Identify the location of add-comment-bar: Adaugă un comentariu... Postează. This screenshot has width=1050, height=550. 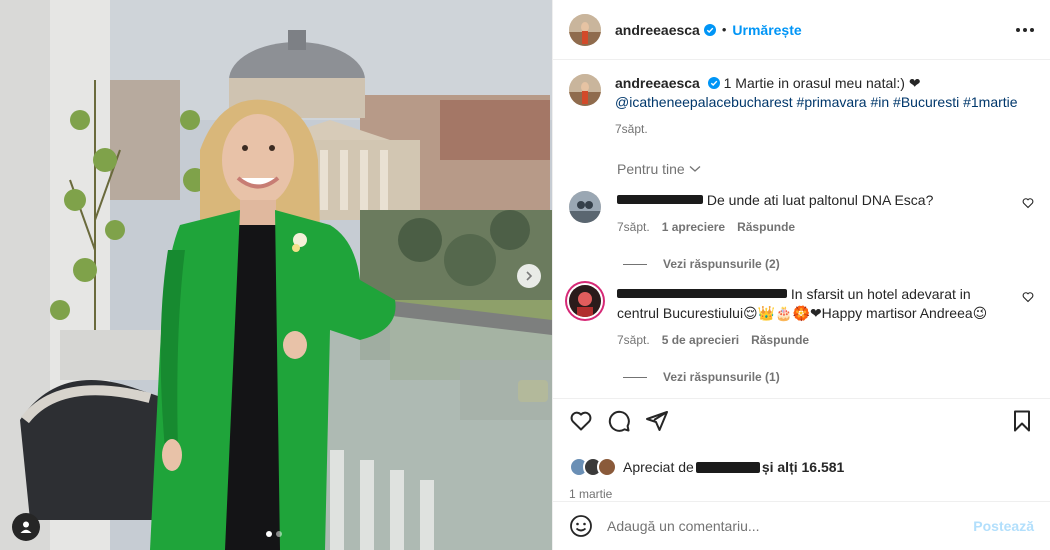
(801, 525).